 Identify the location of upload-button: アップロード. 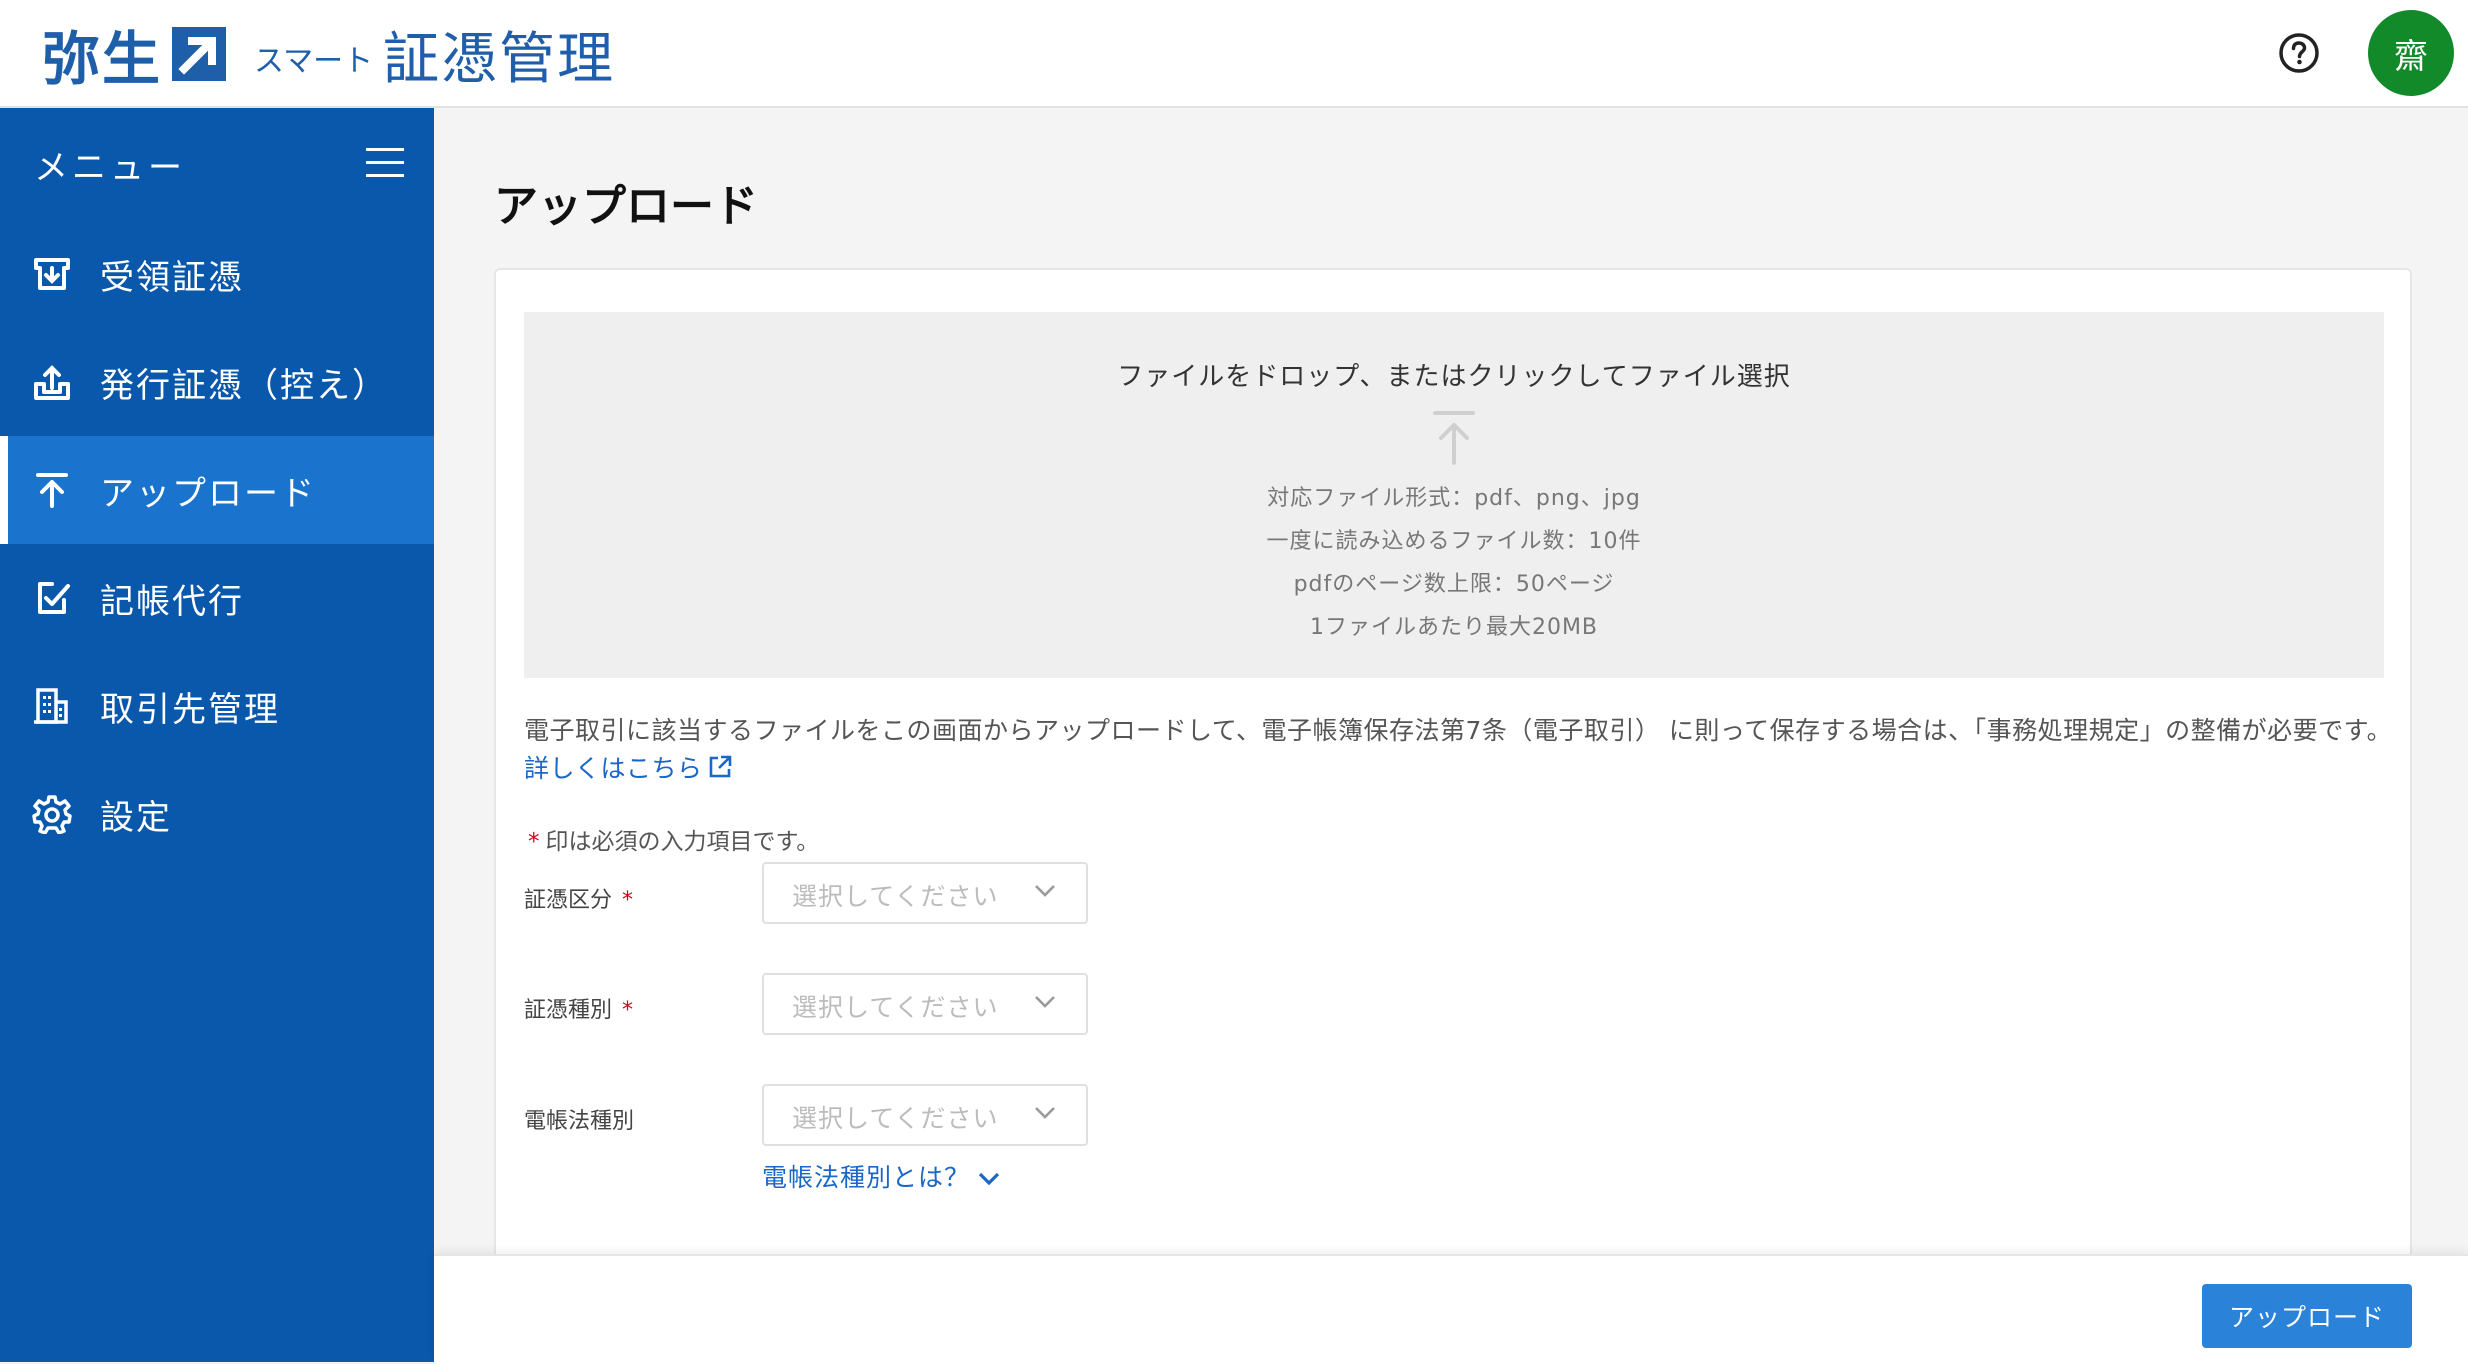
(2307, 1316).